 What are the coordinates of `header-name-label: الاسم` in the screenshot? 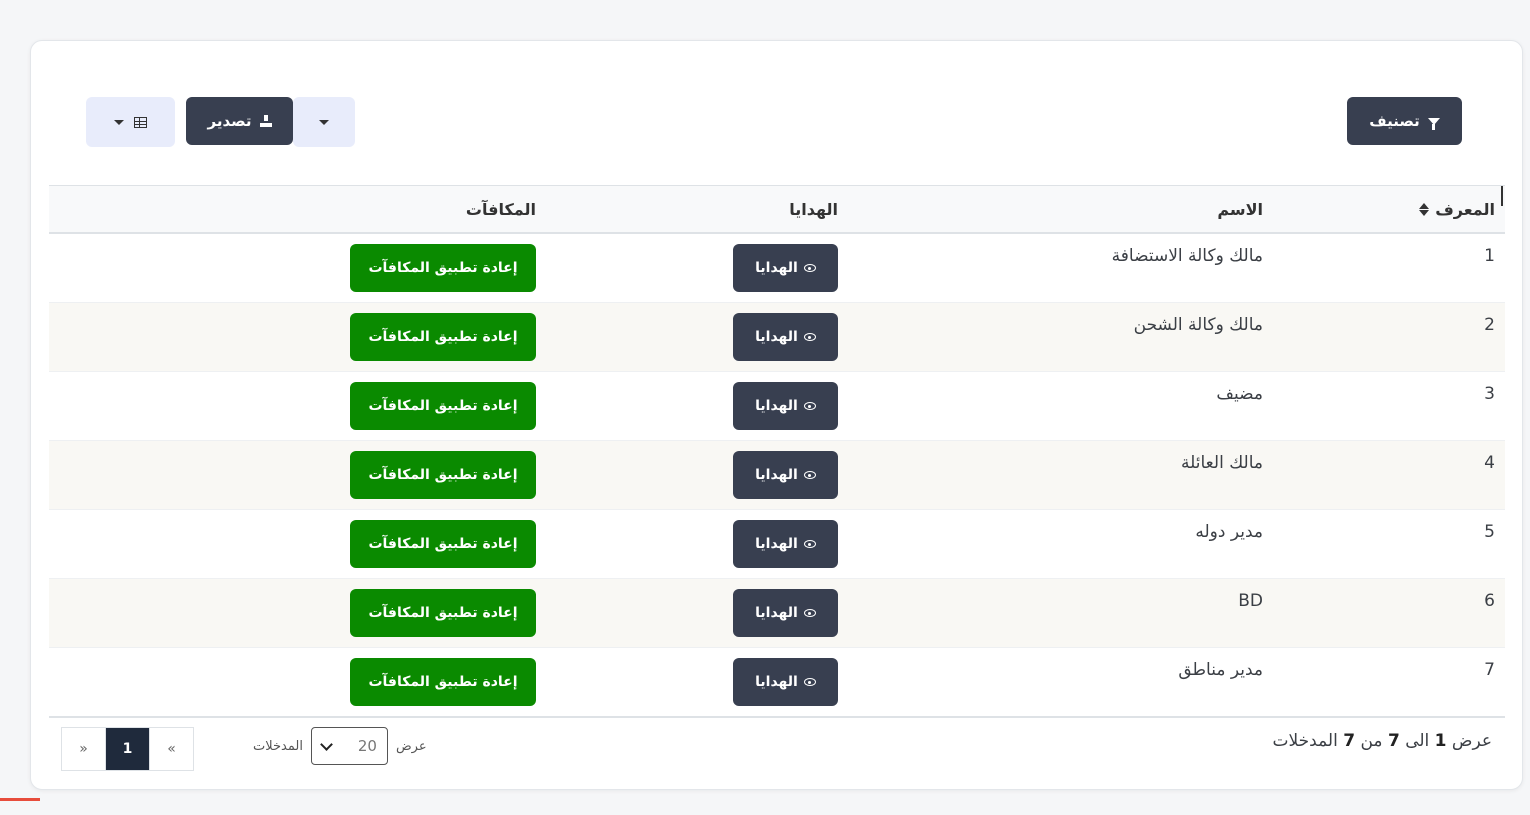 It's located at (1240, 209).